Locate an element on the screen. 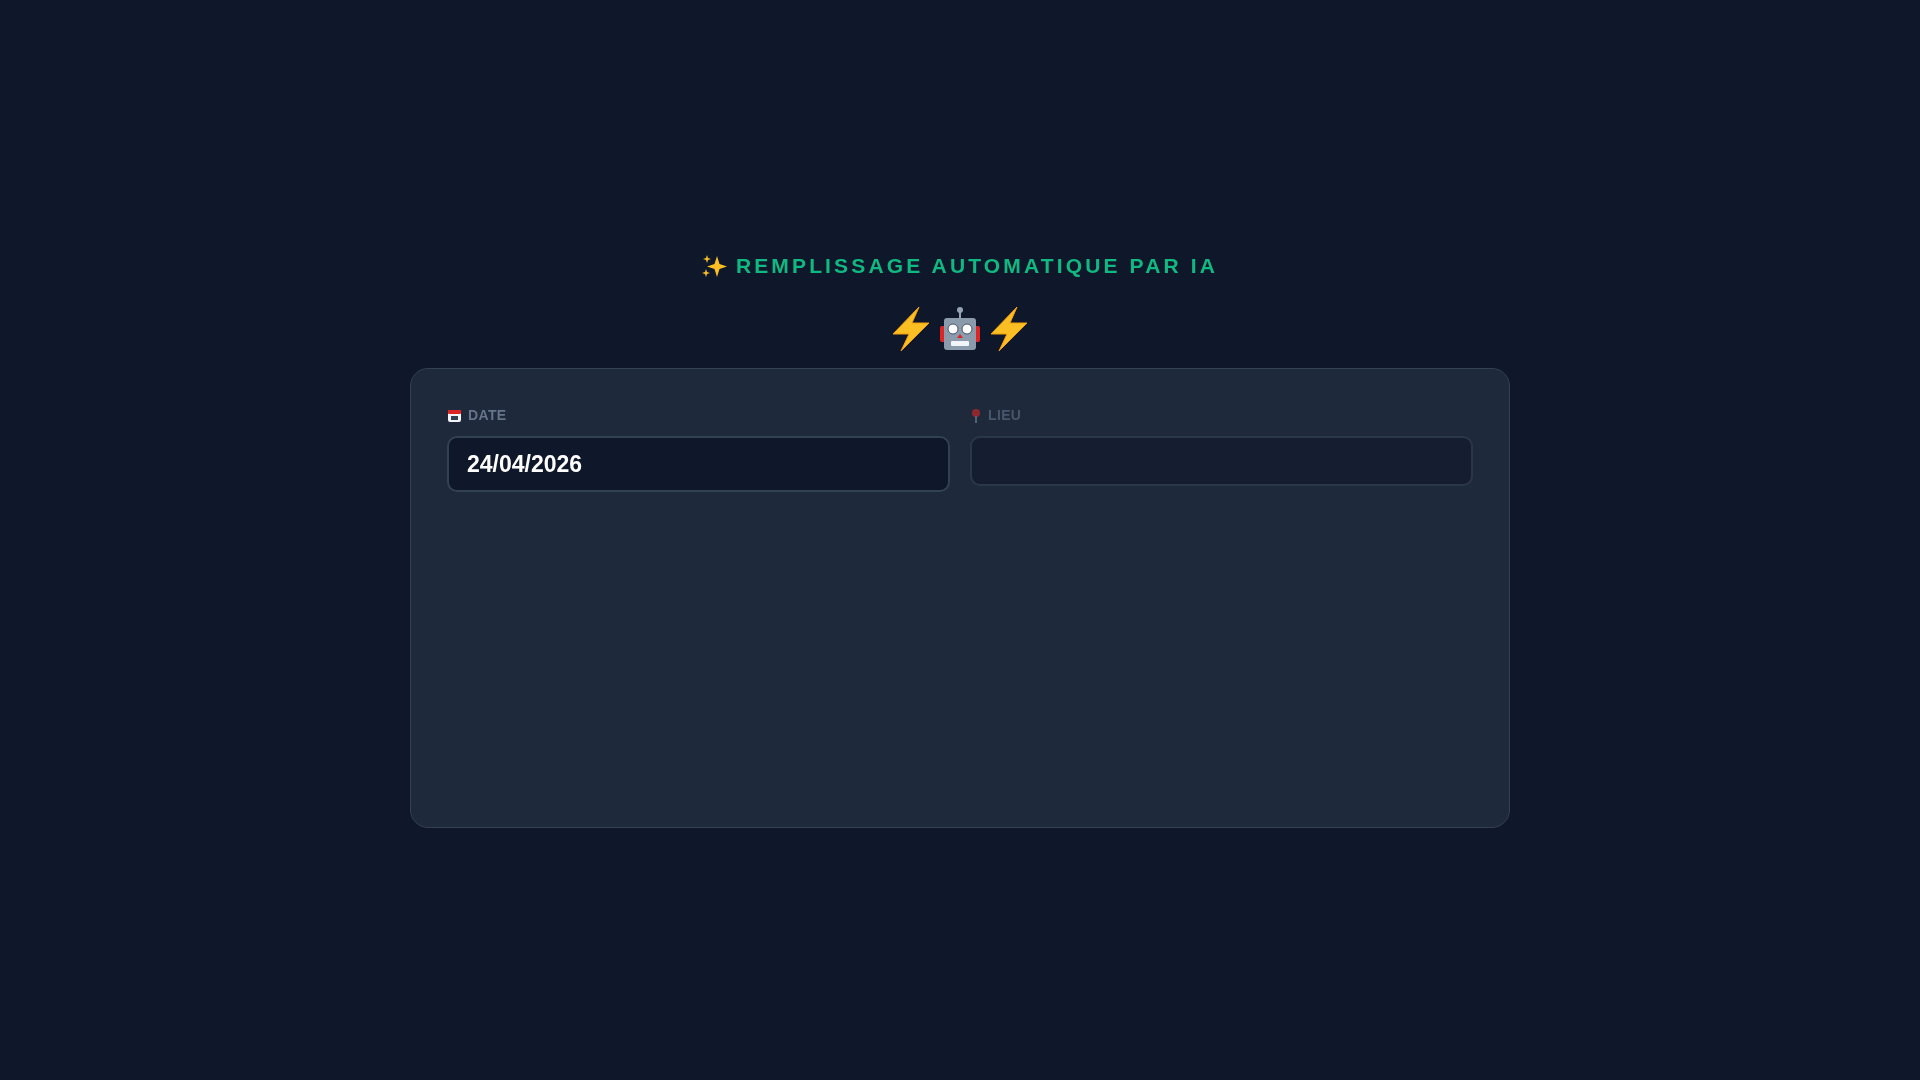  calendar-icon is located at coordinates (454, 415).